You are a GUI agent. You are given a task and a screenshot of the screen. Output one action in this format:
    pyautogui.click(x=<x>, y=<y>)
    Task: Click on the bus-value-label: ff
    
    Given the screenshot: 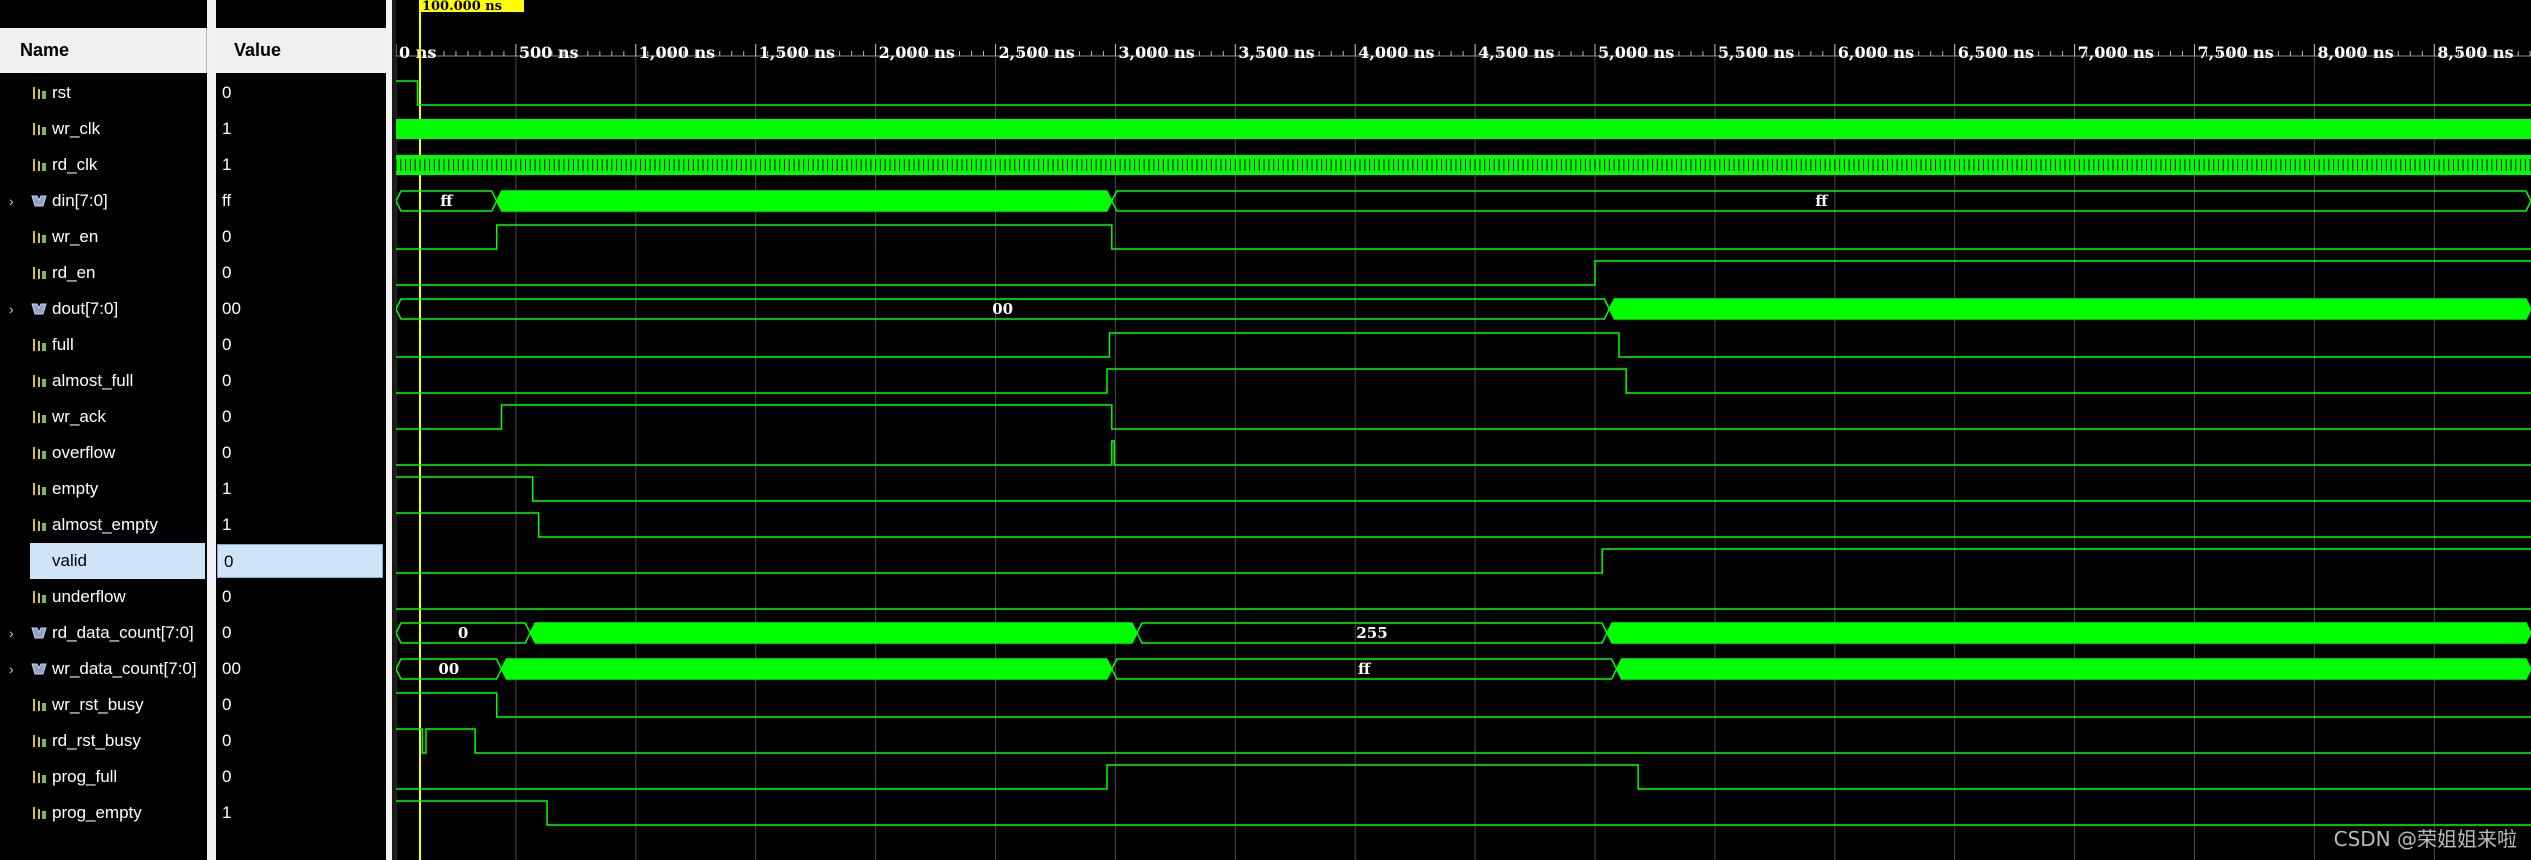 What is the action you would take?
    pyautogui.click(x=447, y=201)
    